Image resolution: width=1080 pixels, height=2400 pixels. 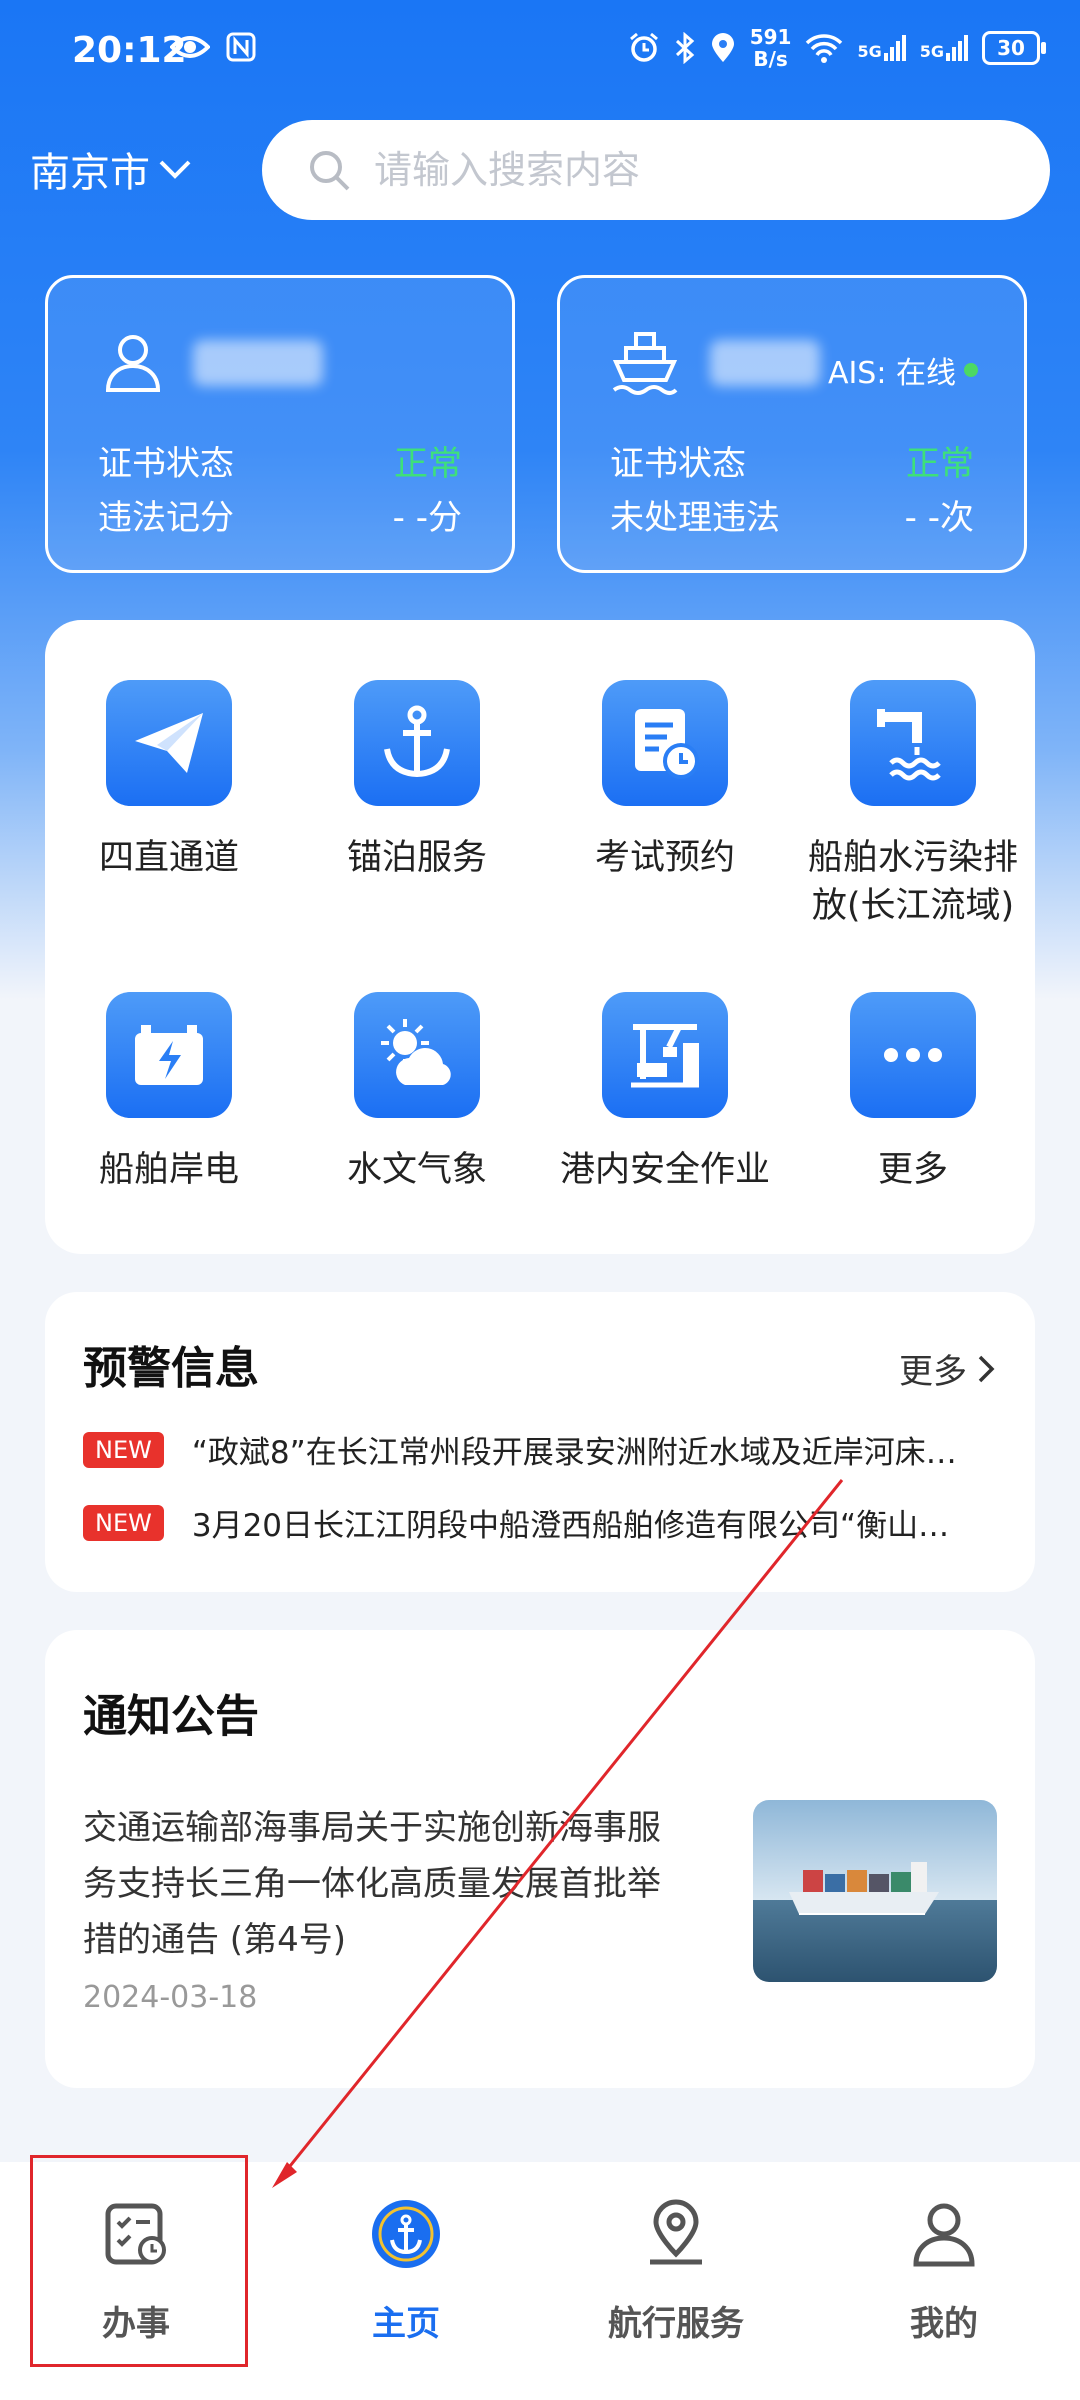 What do you see at coordinates (947, 1368) in the screenshot?
I see `warning-more-link: 更多` at bounding box center [947, 1368].